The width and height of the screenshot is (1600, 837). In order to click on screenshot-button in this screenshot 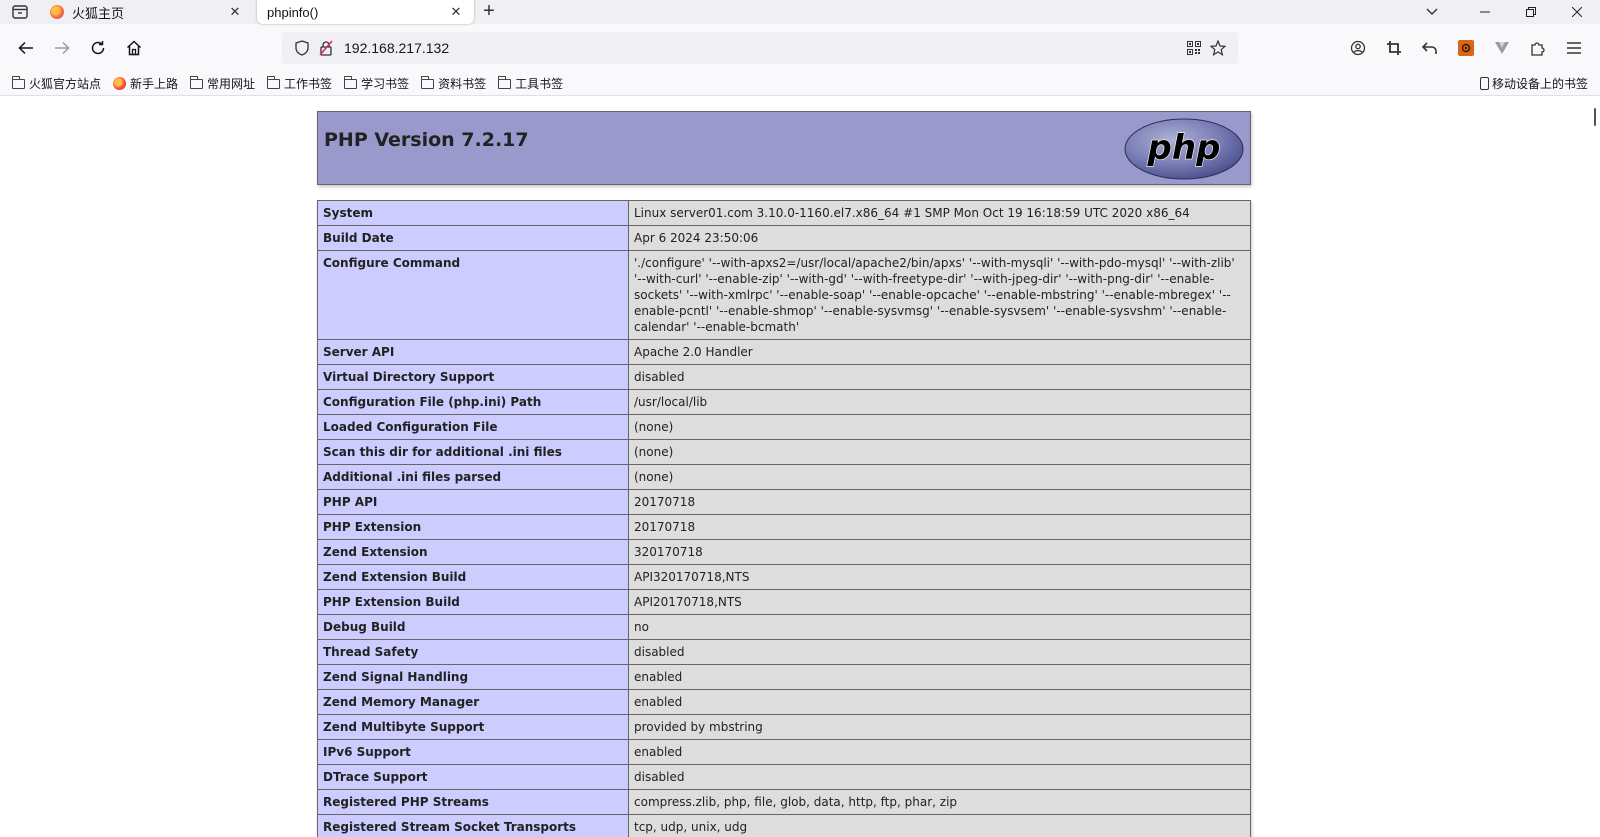, I will do `click(1394, 48)`.